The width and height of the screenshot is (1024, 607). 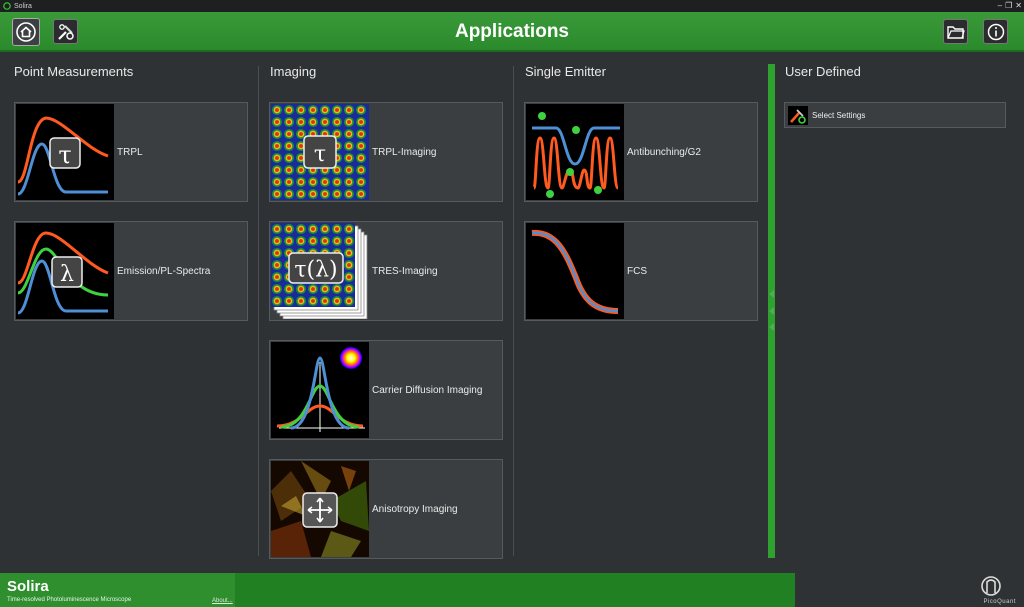 What do you see at coordinates (909, 590) in the screenshot?
I see `footer-company-area: PicoQuant` at bounding box center [909, 590].